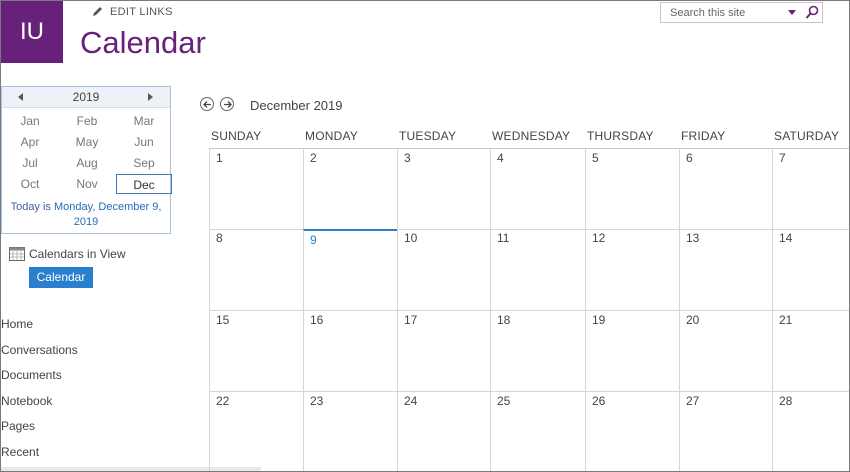 The width and height of the screenshot is (850, 472). I want to click on date-picker-header: 2019, so click(86, 97).